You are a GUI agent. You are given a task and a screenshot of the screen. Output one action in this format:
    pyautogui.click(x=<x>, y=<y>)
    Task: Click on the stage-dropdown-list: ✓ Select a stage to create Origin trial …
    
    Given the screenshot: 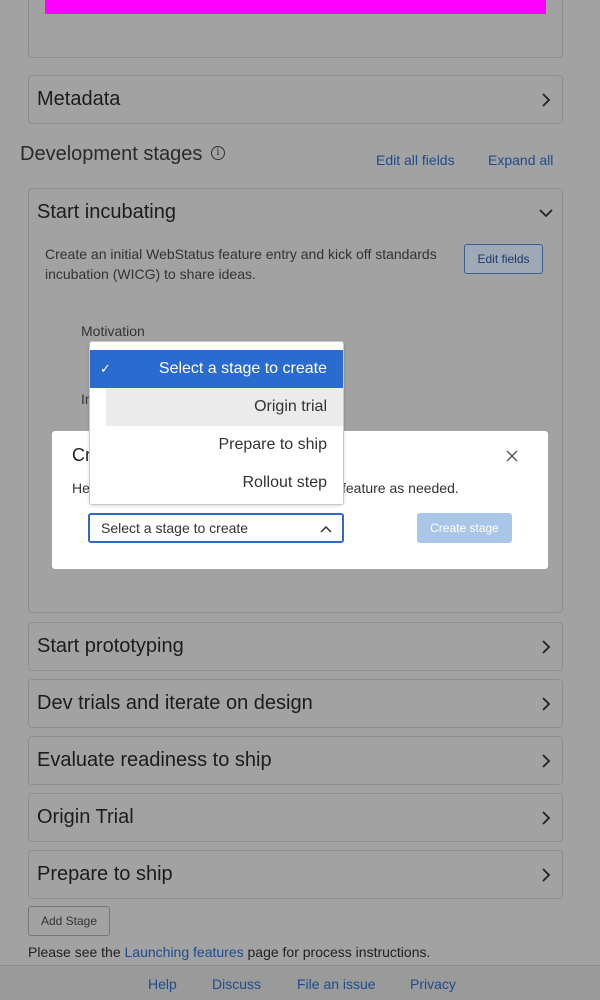 What is the action you would take?
    pyautogui.click(x=216, y=423)
    